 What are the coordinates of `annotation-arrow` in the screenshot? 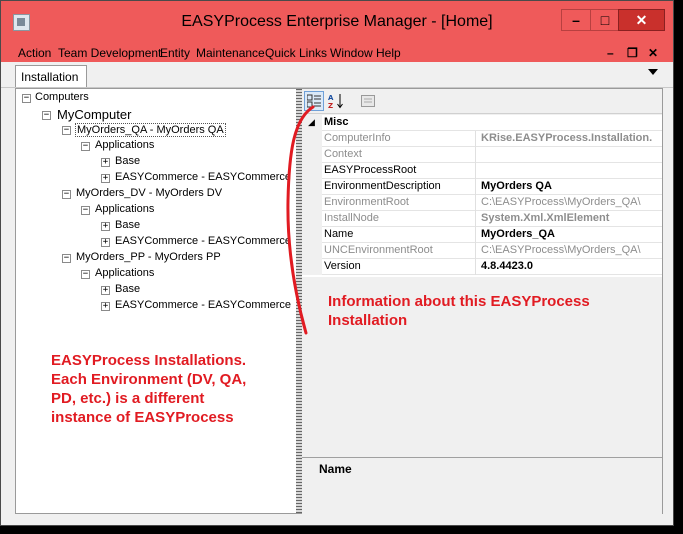 It's located at (300, 220).